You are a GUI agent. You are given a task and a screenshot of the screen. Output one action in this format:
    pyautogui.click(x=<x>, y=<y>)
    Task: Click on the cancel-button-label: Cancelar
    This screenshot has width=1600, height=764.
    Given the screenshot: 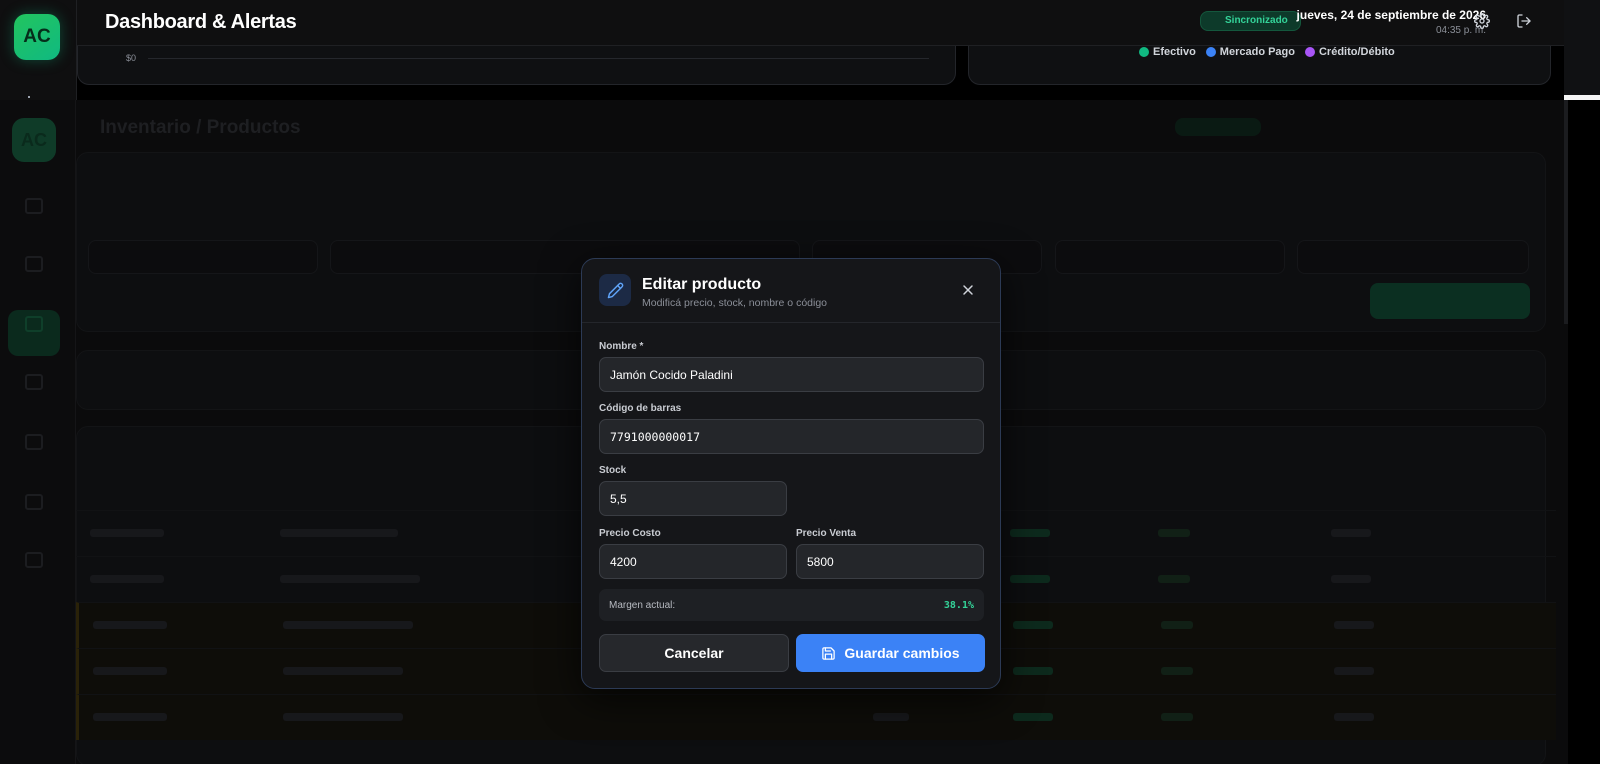 What is the action you would take?
    pyautogui.click(x=694, y=653)
    